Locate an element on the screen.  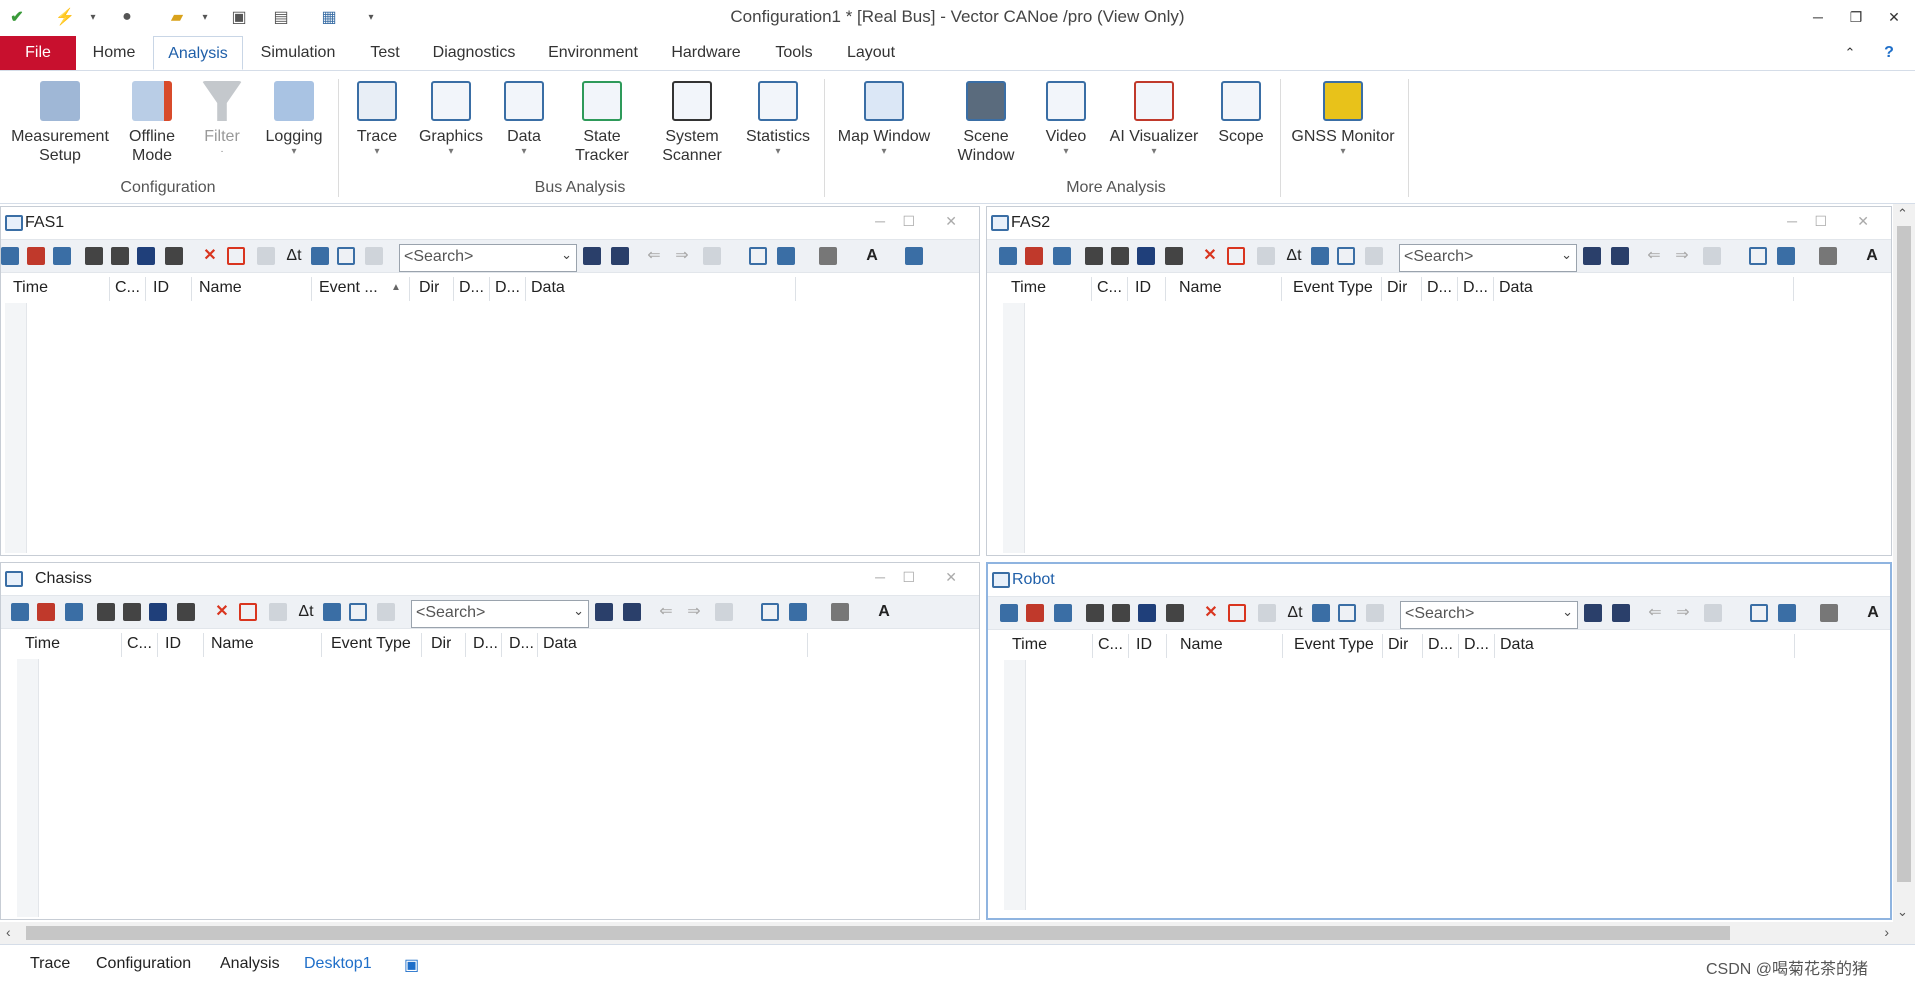
vertical-scroll-thumb is located at coordinates (1904, 554).